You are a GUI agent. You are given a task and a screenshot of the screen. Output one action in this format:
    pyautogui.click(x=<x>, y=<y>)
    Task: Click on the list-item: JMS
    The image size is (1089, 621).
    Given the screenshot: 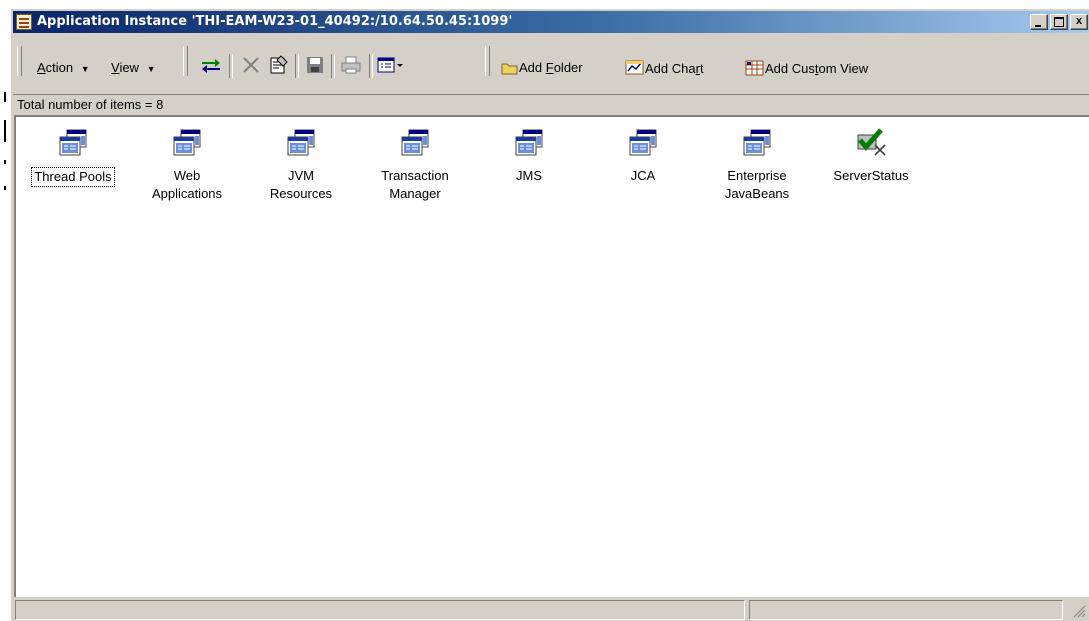 What is the action you would take?
    pyautogui.click(x=529, y=156)
    